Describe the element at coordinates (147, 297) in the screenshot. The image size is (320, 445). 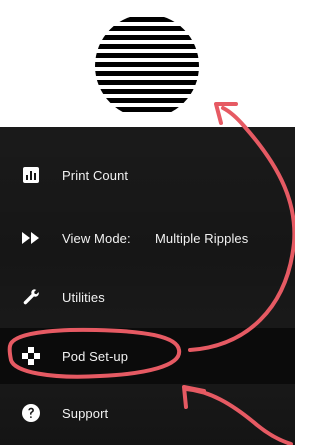
I see `menu-item-utilities: Utilities` at that location.